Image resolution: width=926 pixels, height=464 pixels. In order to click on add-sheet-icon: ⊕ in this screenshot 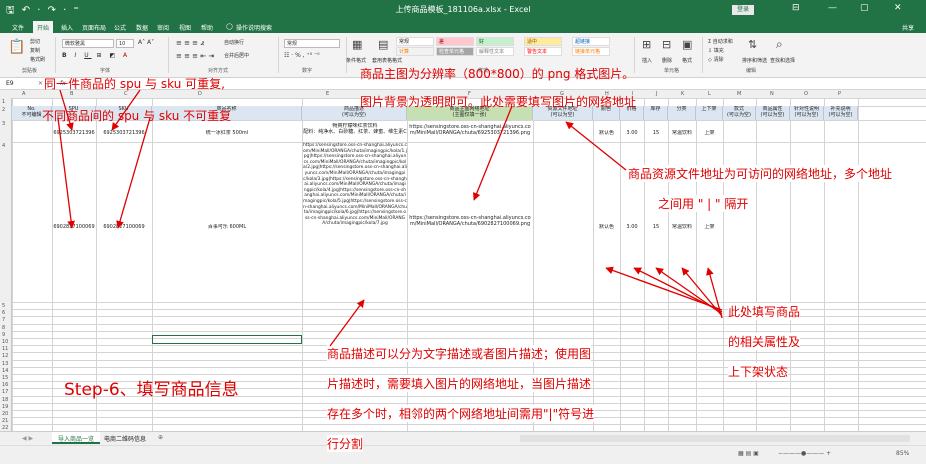, I will do `click(160, 437)`.